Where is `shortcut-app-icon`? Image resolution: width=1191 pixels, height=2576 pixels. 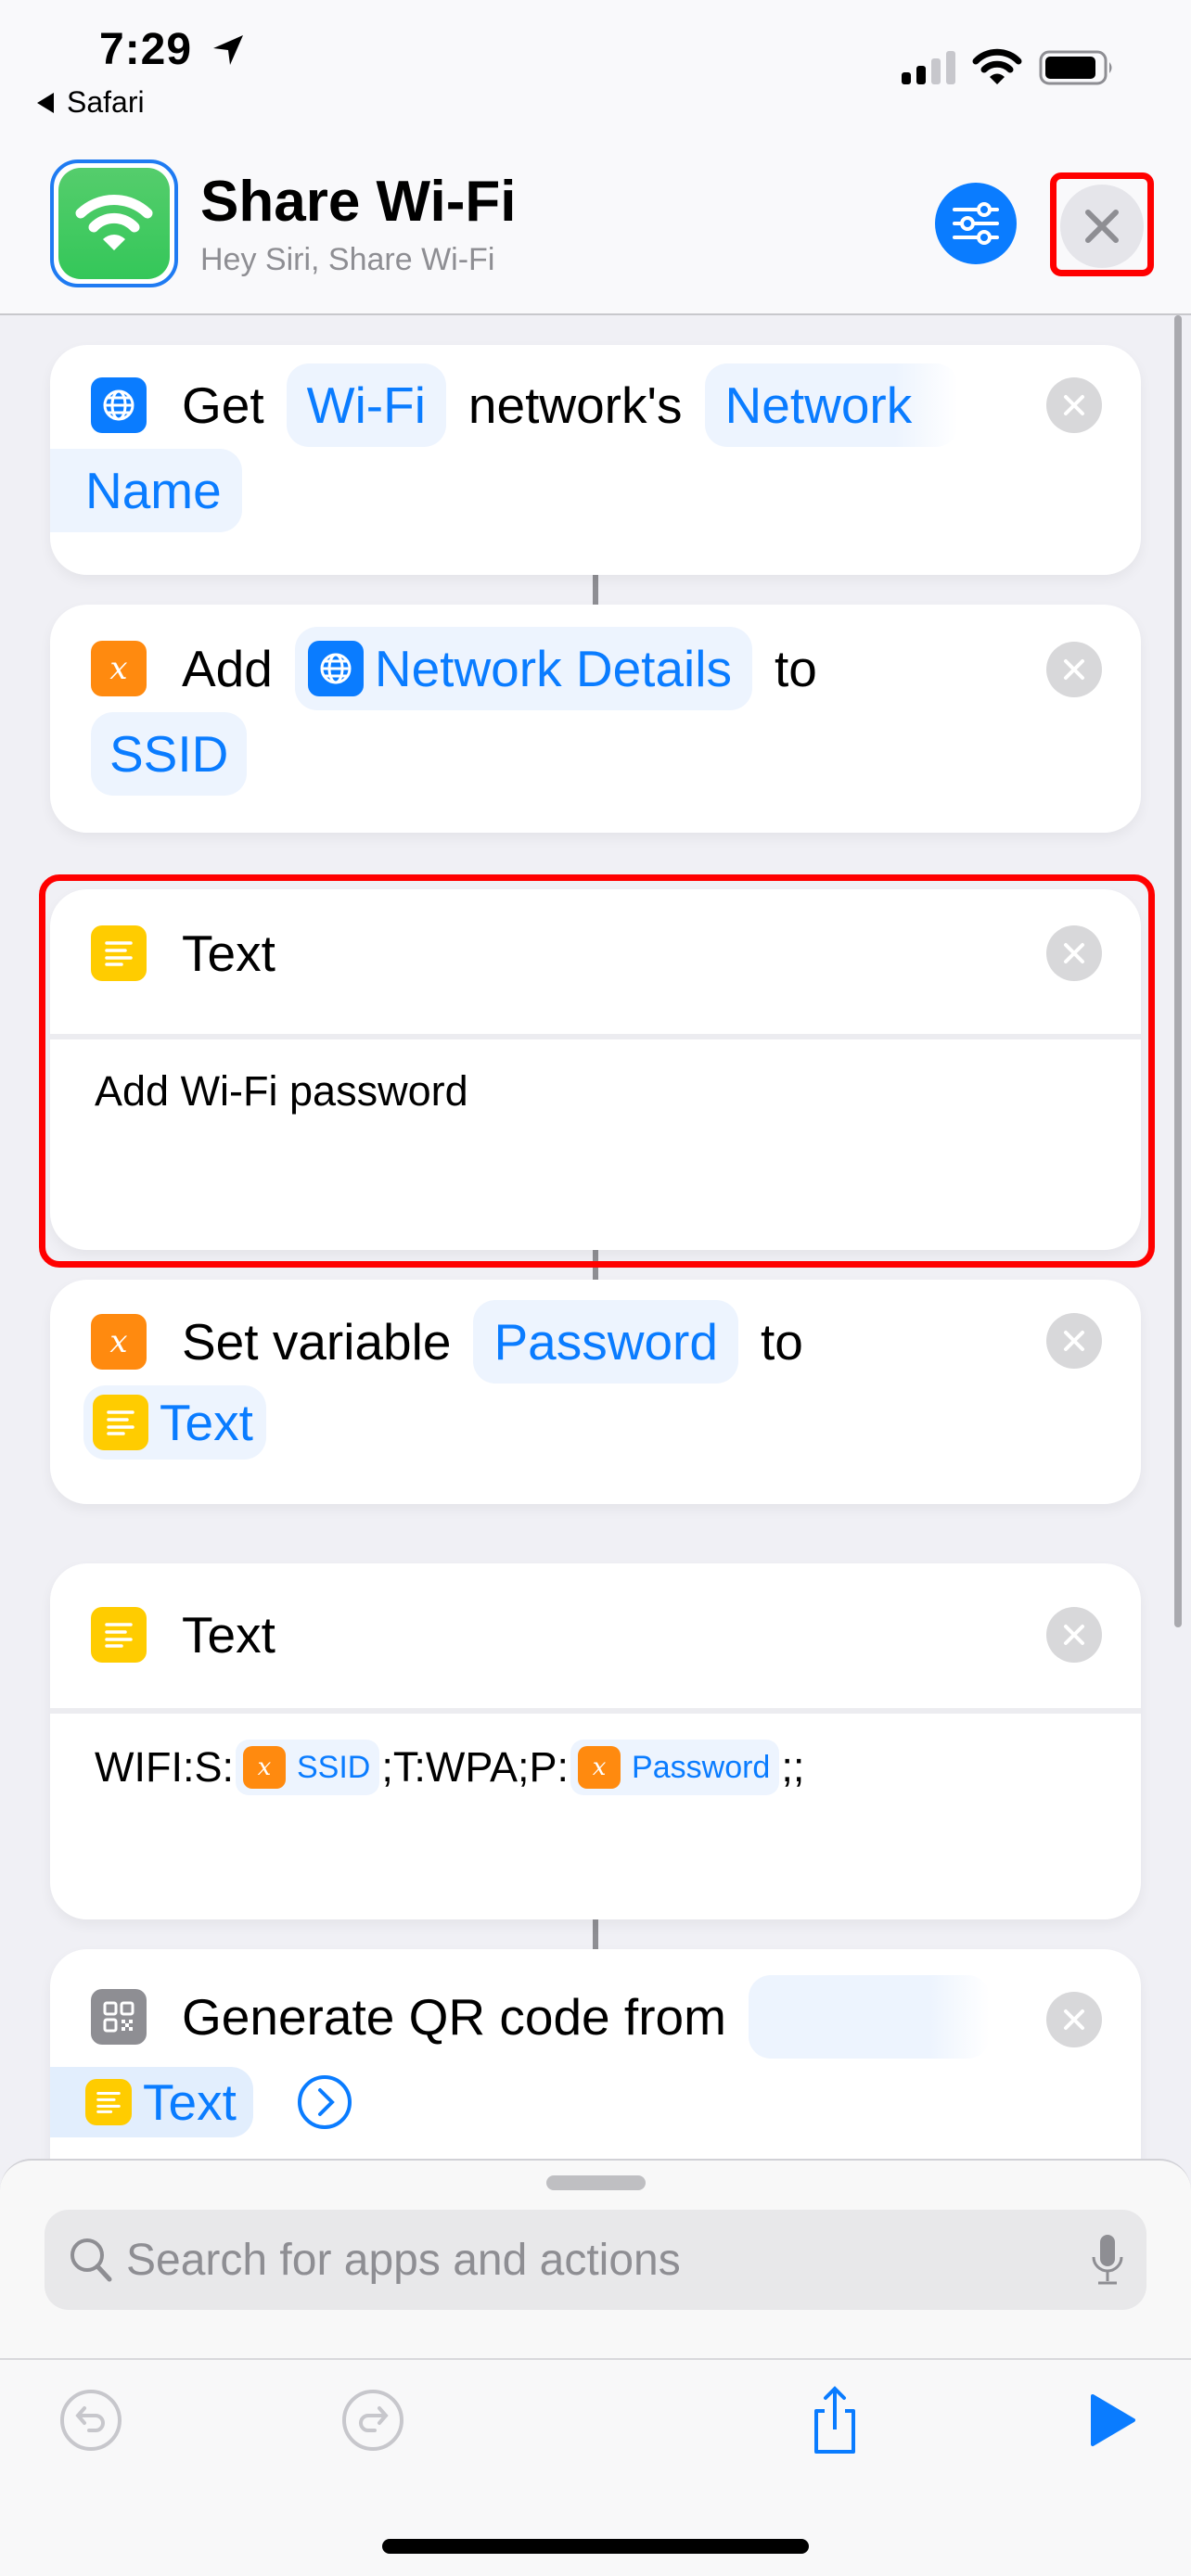 shortcut-app-icon is located at coordinates (114, 223).